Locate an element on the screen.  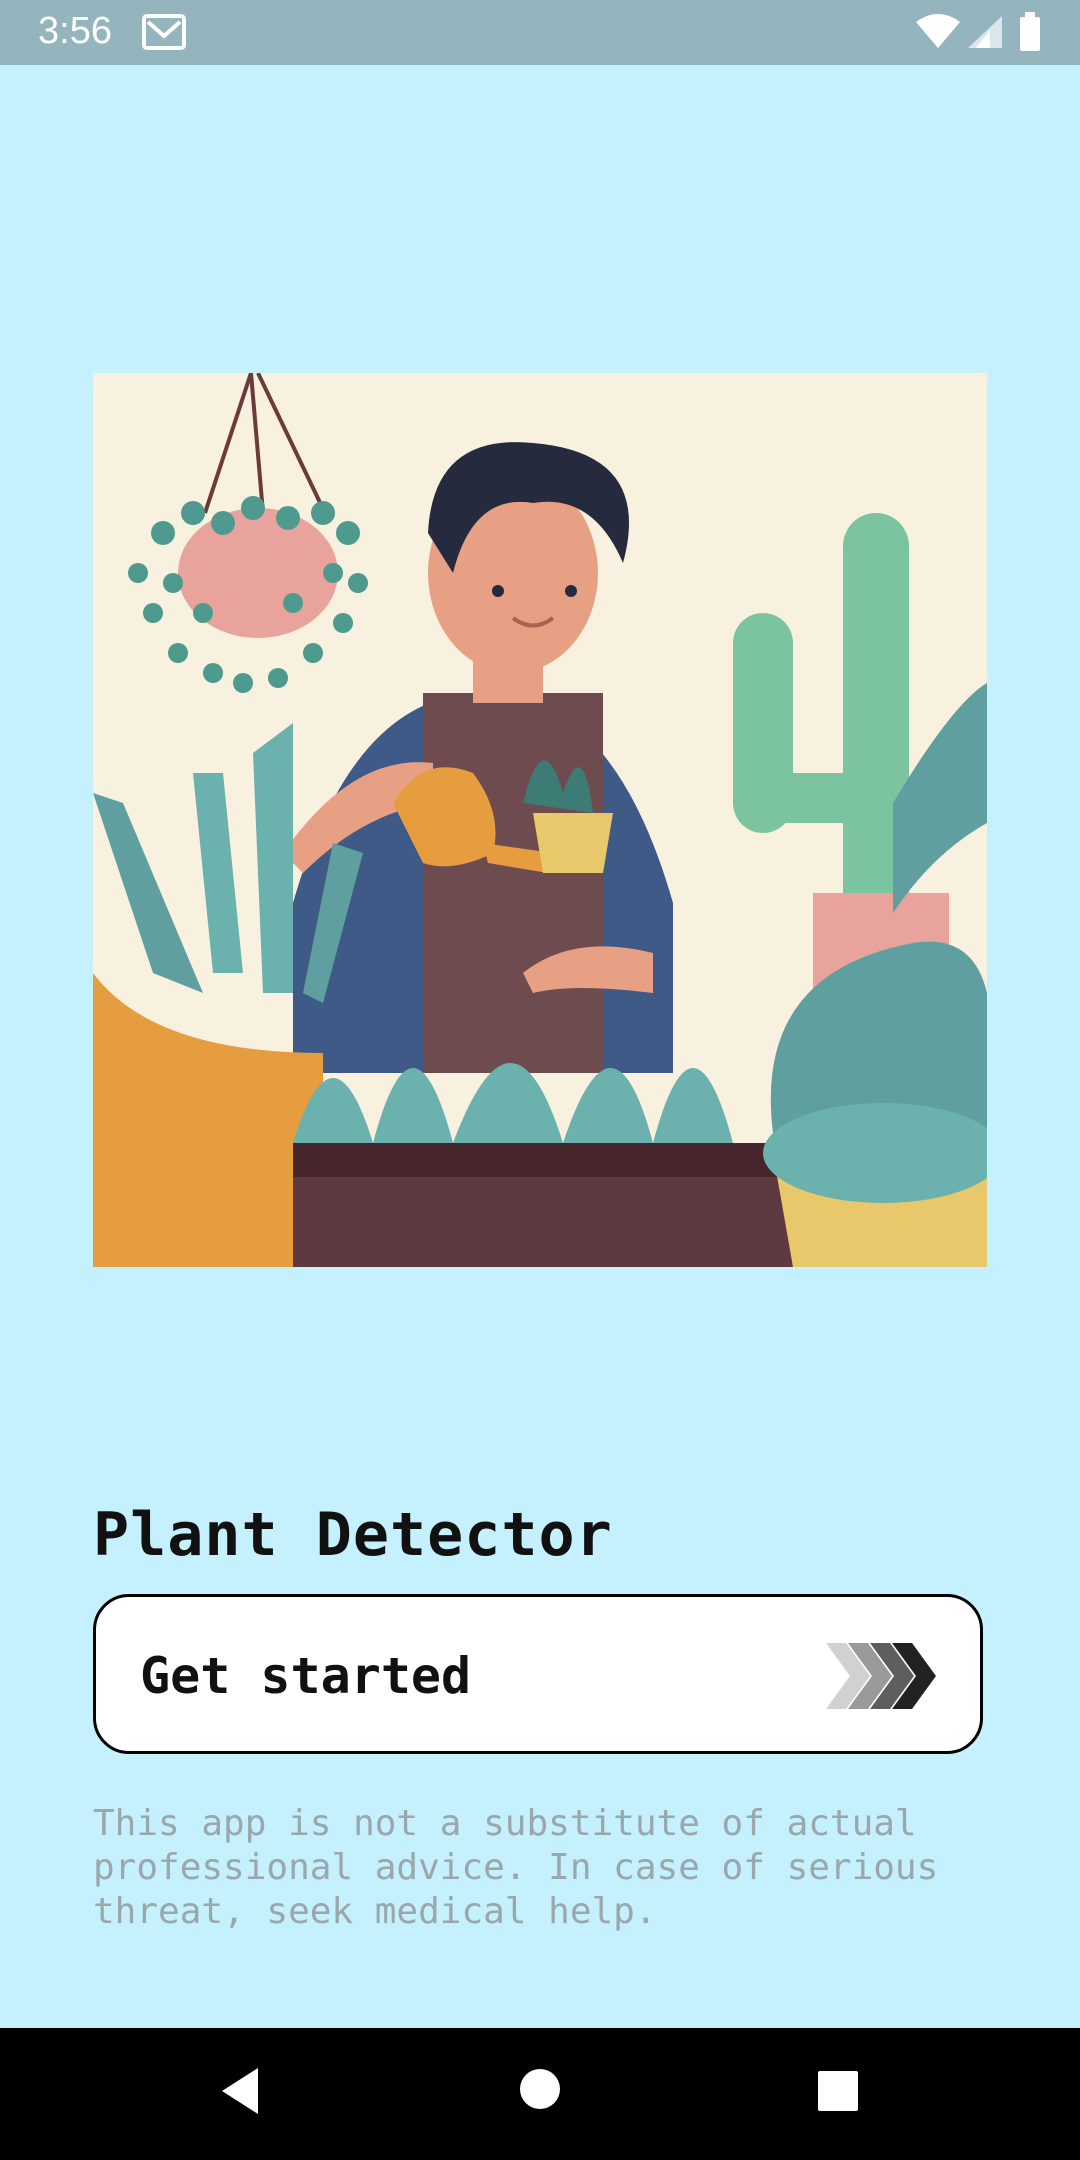
get-started-button: Get started is located at coordinates (538, 1674).